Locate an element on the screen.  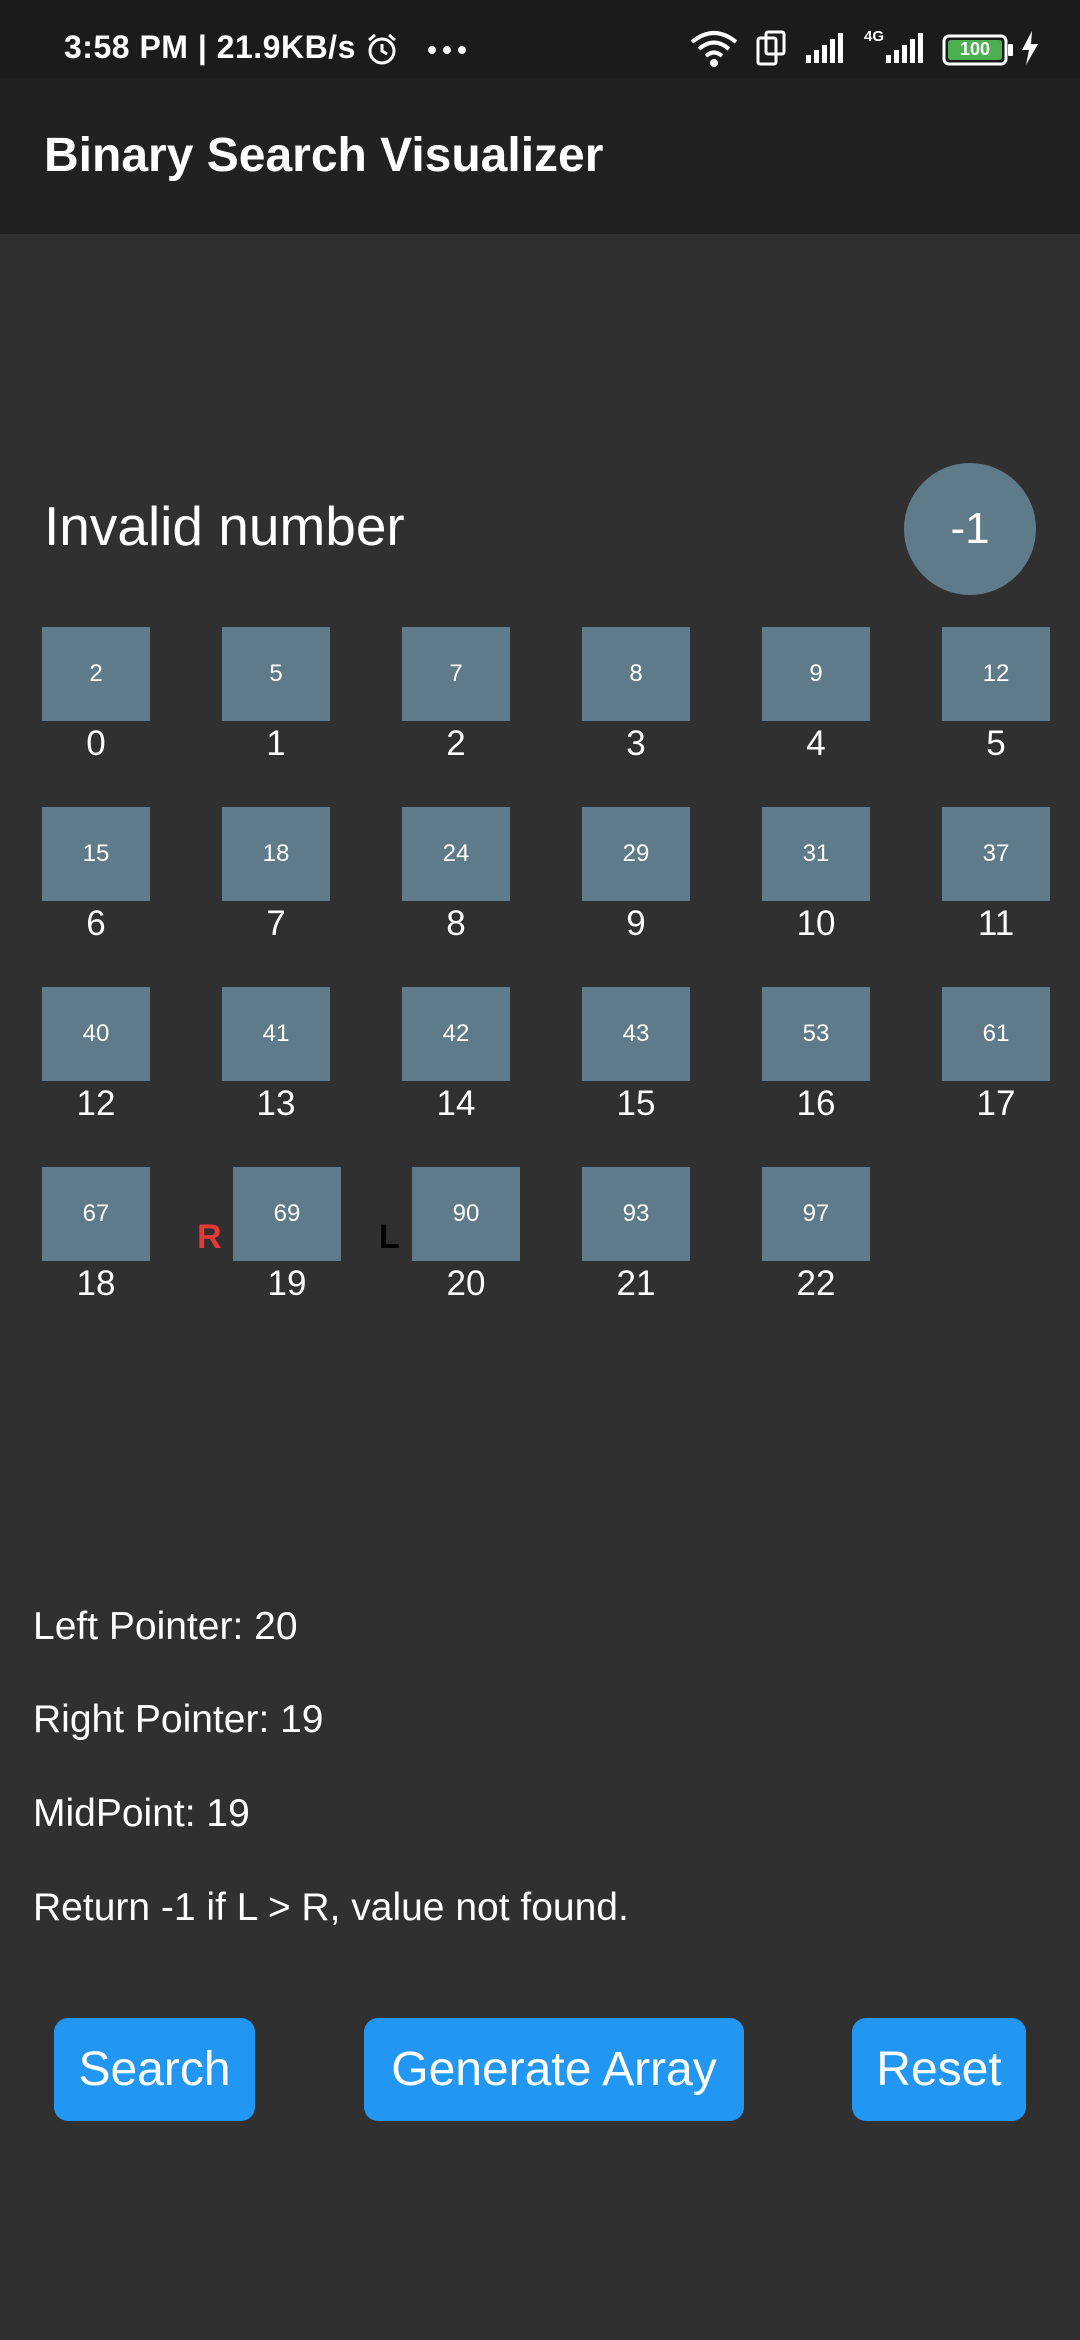
array-cell: 43 is located at coordinates (636, 1034).